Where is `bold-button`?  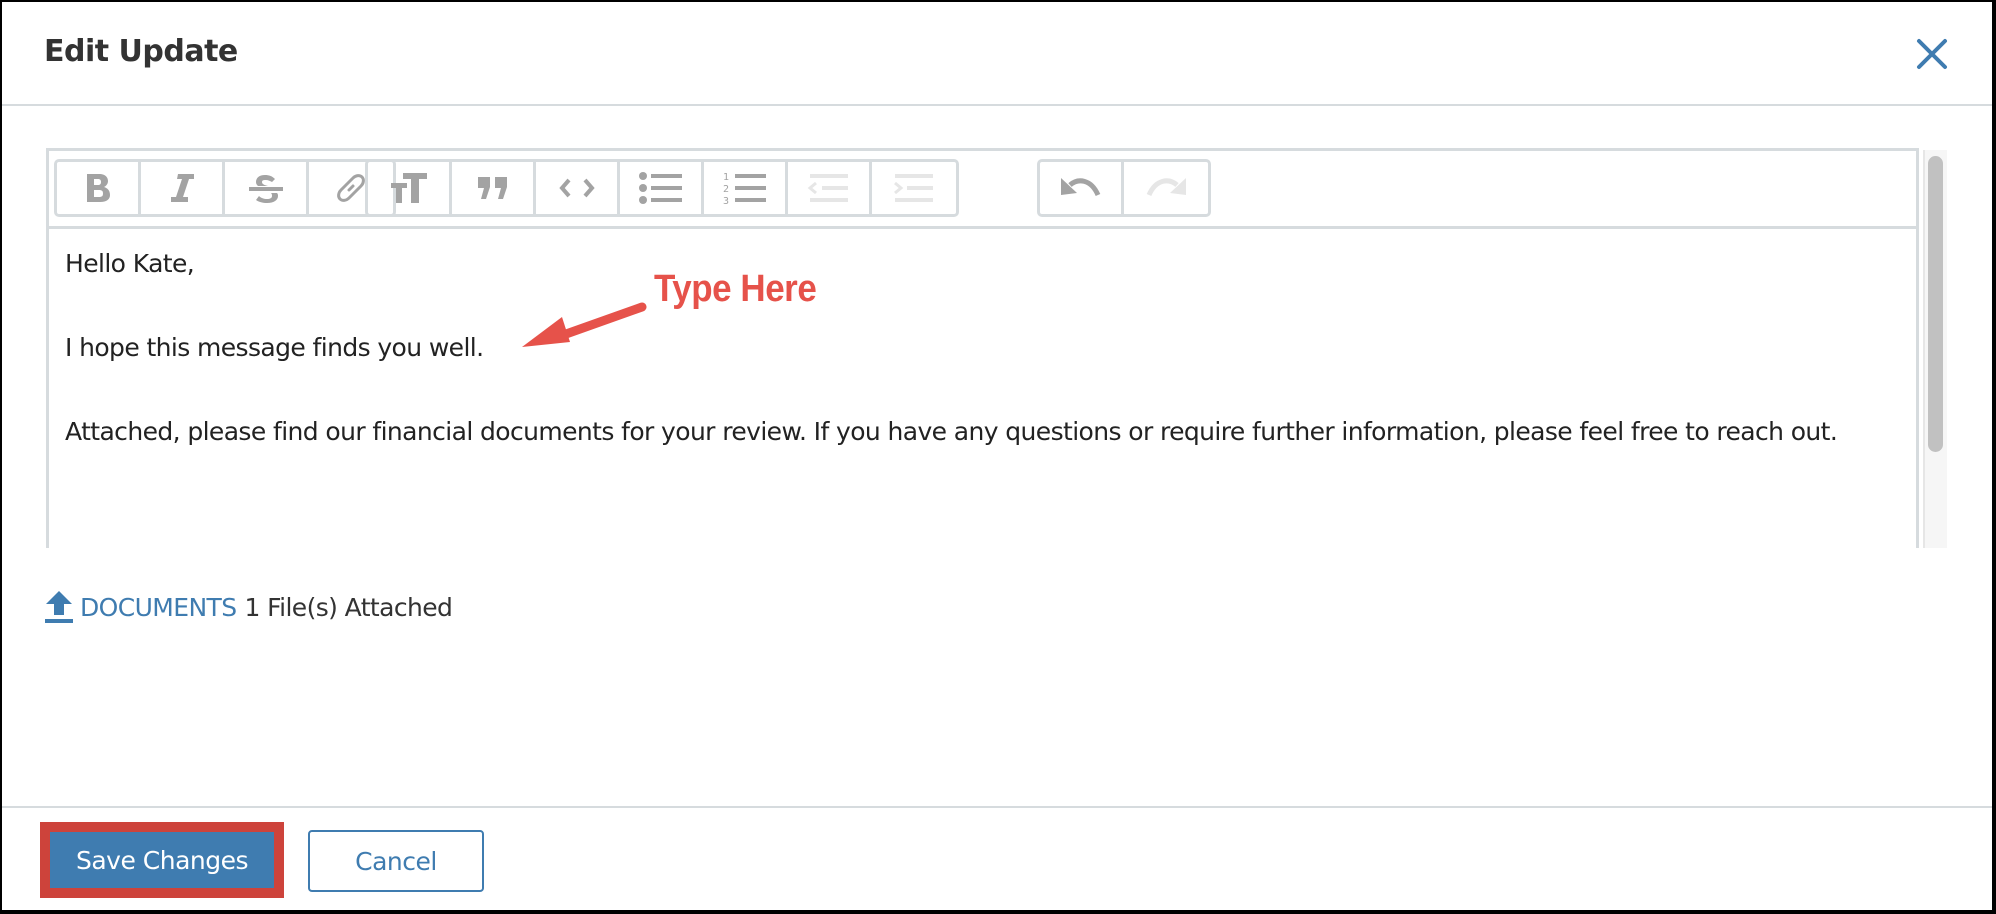
bold-button is located at coordinates (99, 188).